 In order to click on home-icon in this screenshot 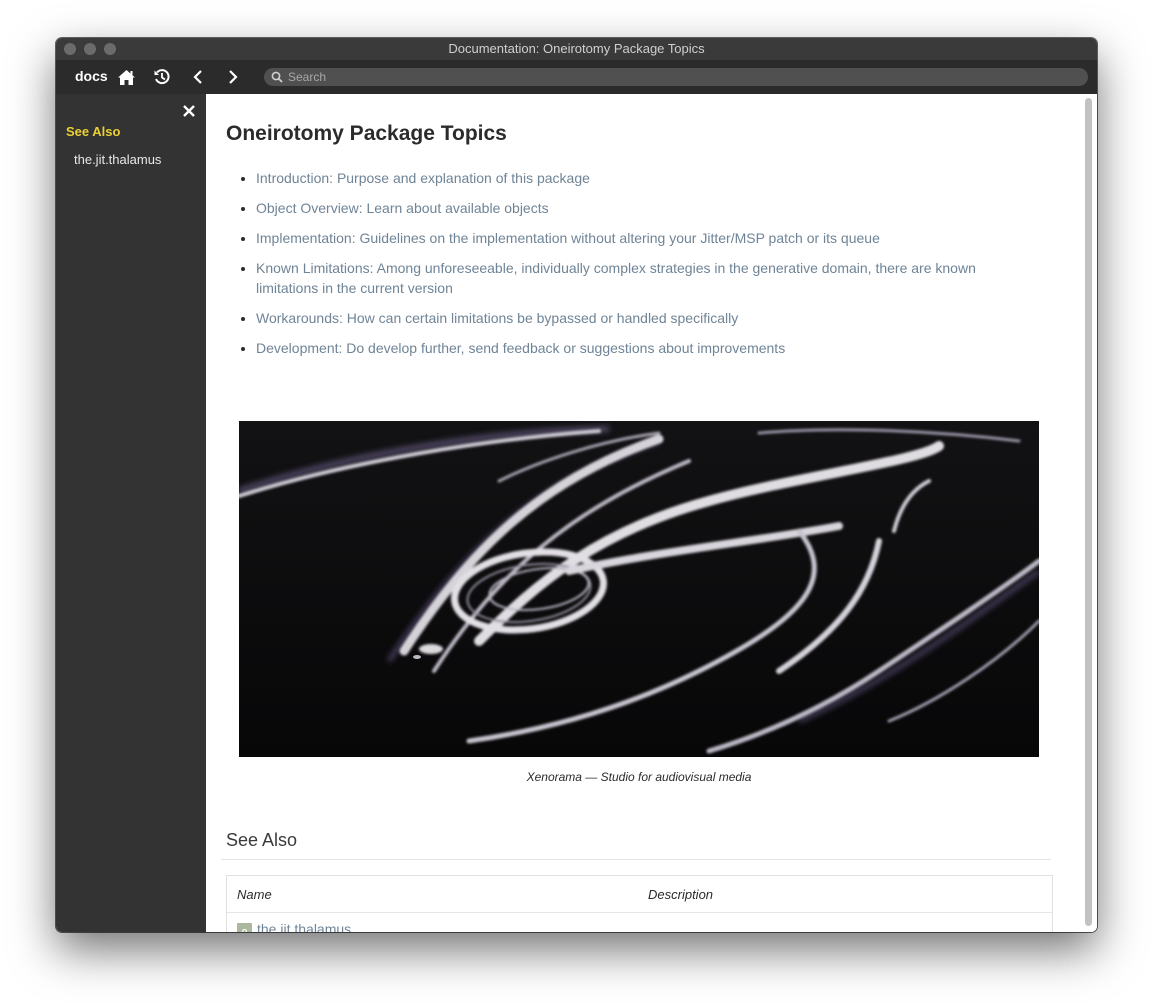, I will do `click(126, 77)`.